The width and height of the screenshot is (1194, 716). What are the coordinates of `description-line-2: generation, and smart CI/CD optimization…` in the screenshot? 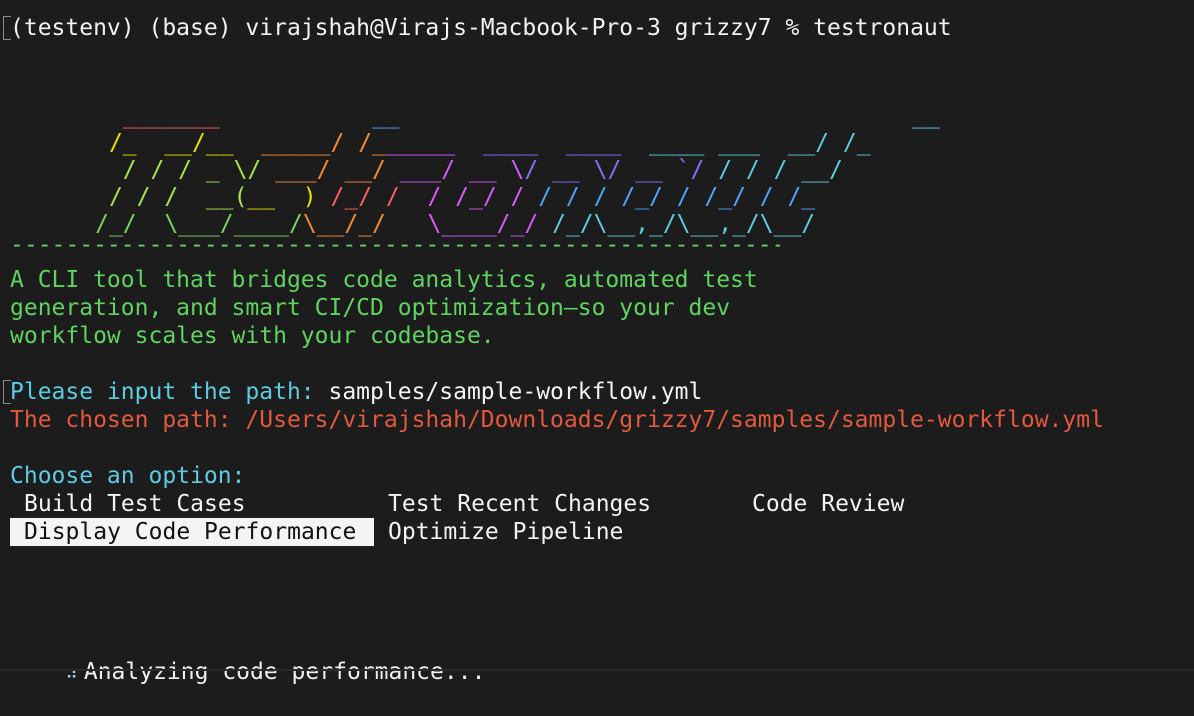 It's located at (370, 308).